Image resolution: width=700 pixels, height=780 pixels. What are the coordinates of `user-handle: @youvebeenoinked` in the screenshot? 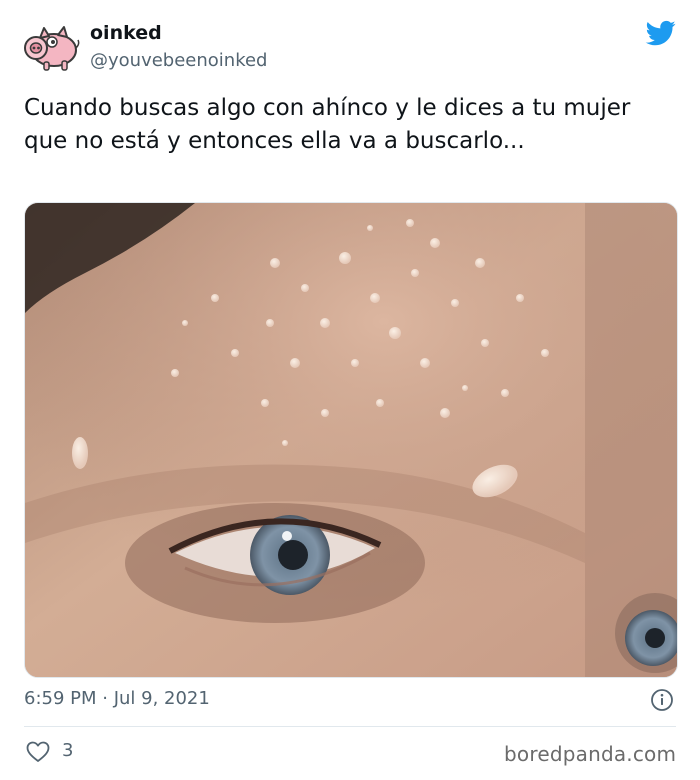 It's located at (179, 60).